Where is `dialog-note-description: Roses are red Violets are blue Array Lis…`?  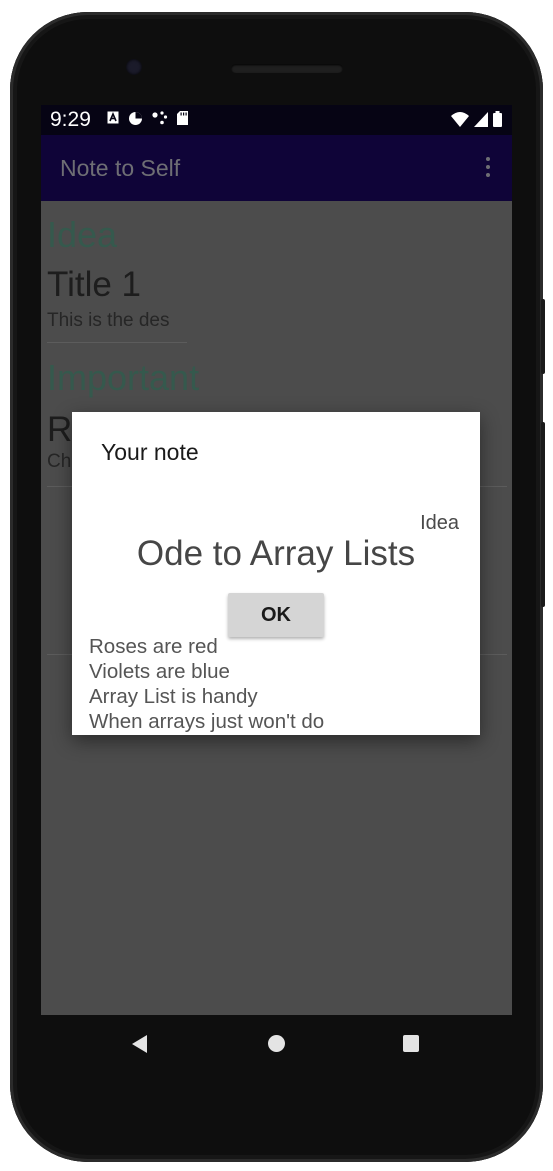 dialog-note-description: Roses are red Violets are blue Array Lis… is located at coordinates (206, 684).